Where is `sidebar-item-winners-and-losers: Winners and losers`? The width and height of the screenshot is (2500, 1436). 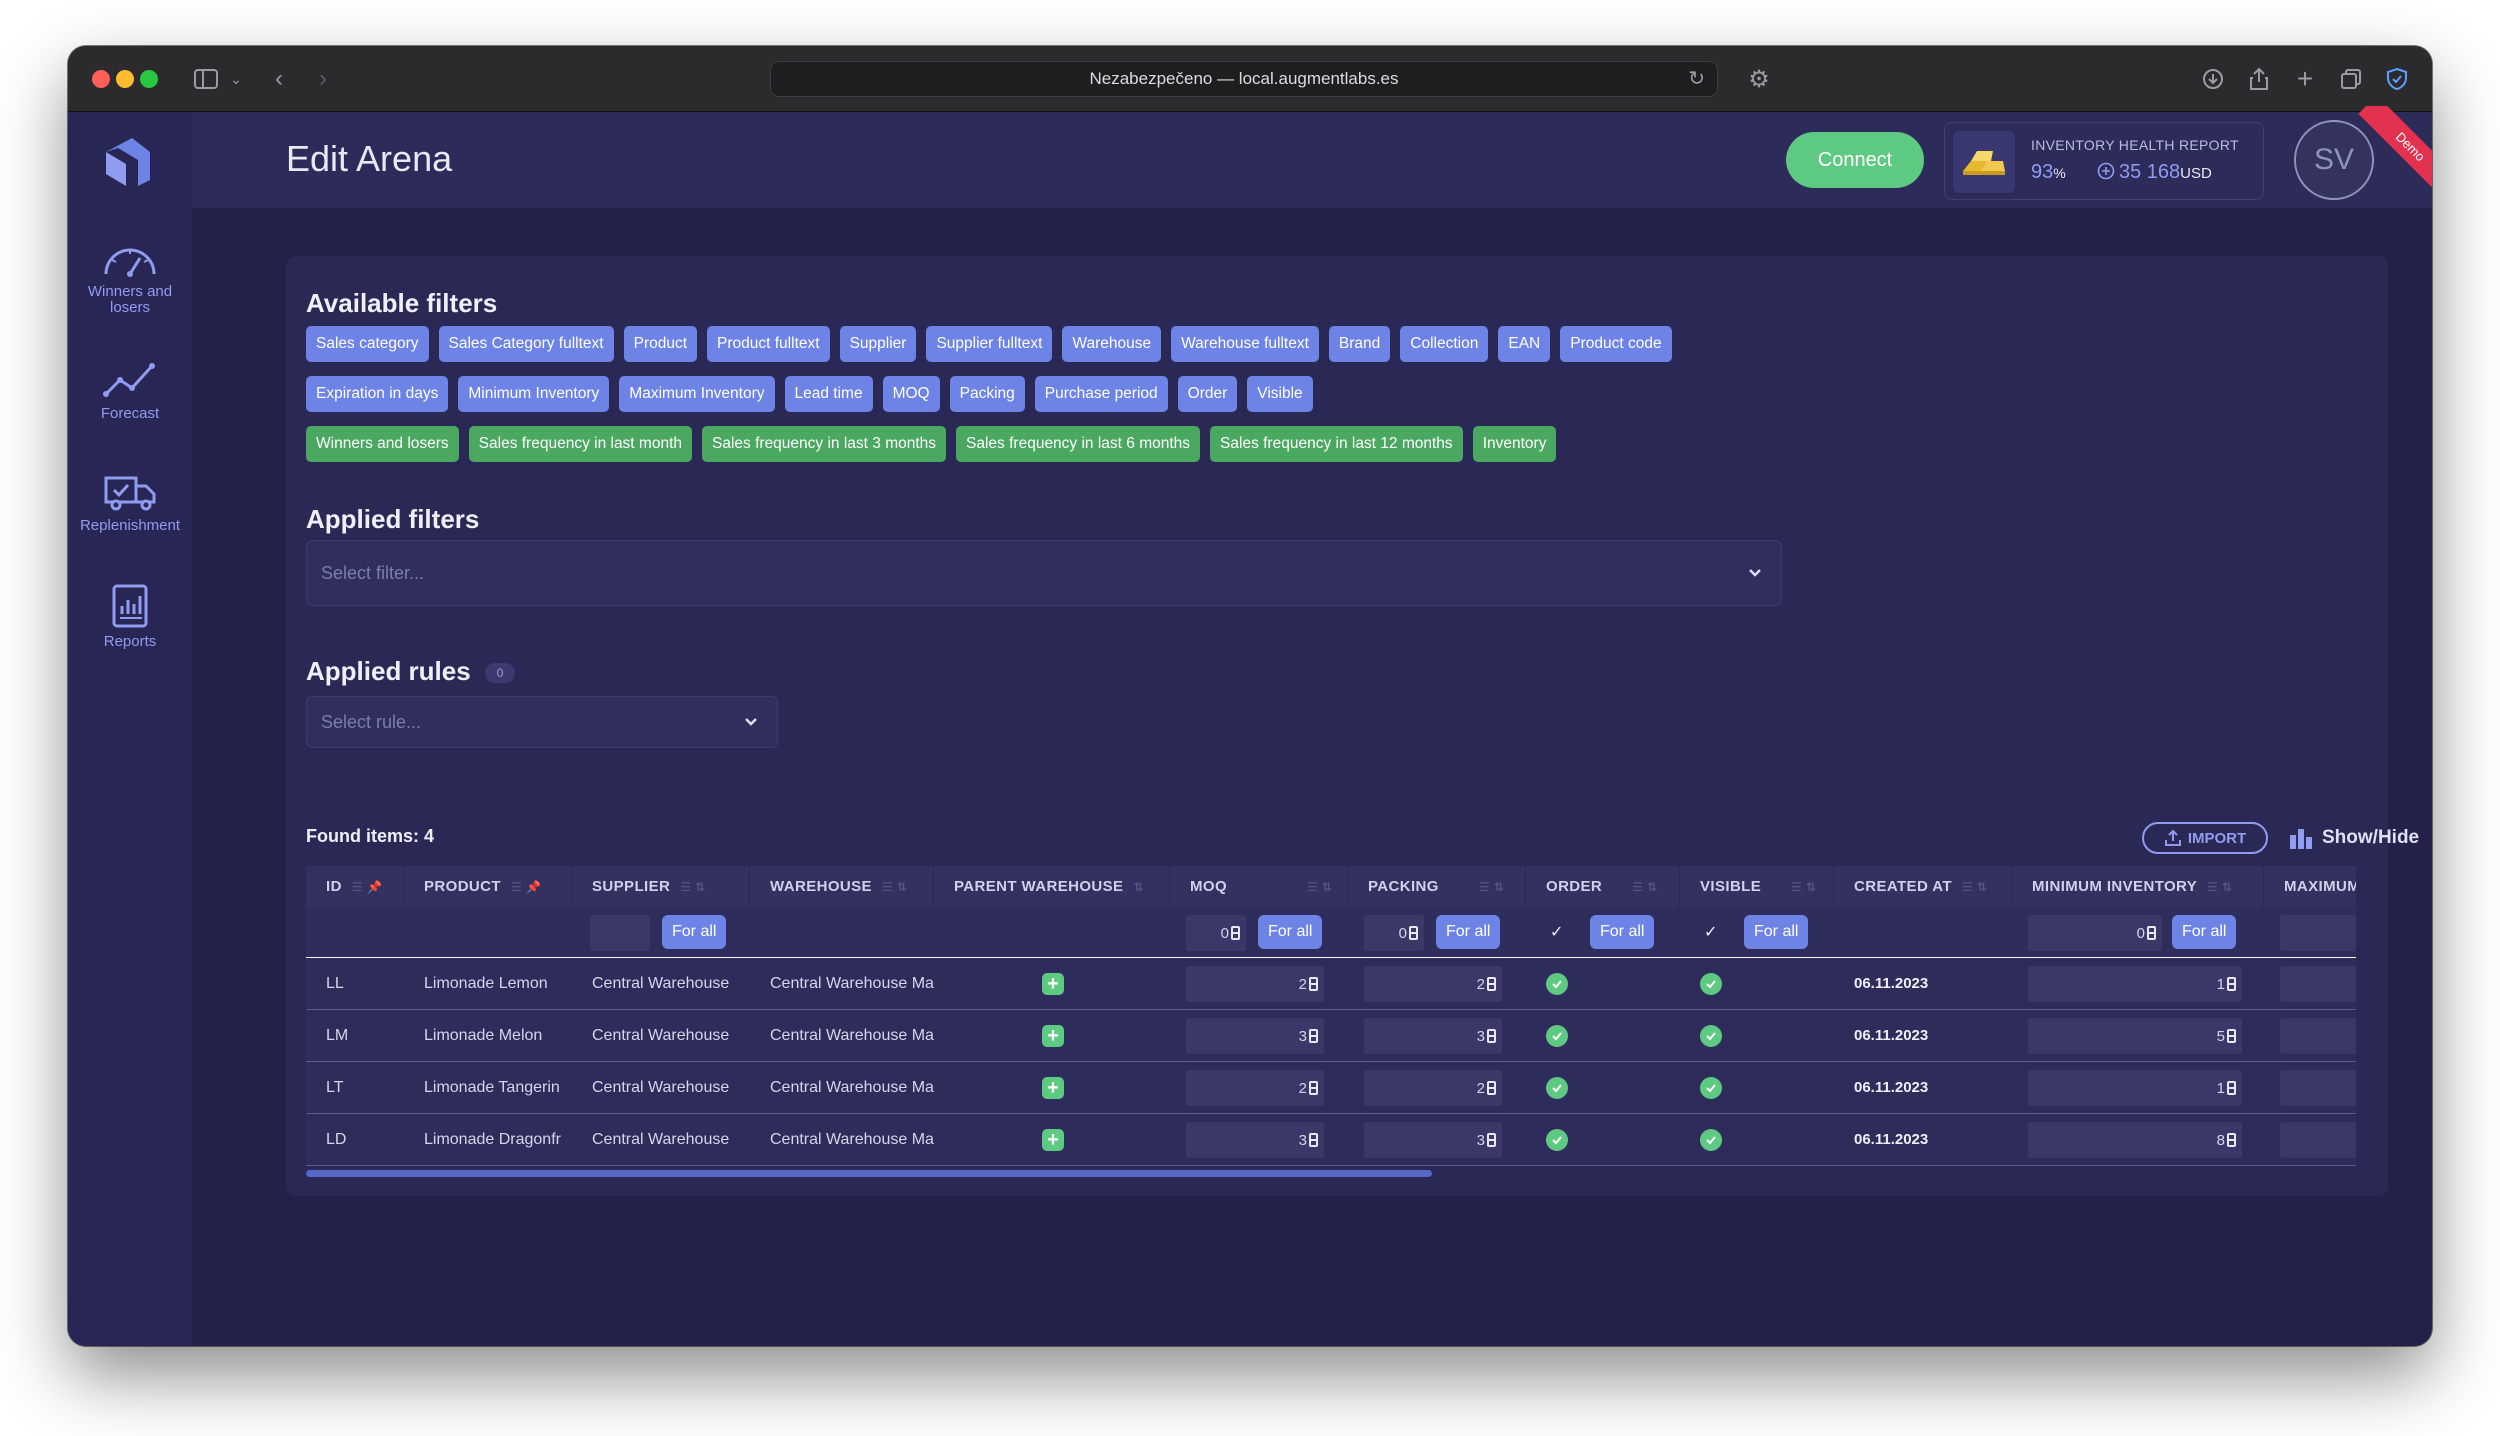 sidebar-item-winners-and-losers: Winners and losers is located at coordinates (130, 277).